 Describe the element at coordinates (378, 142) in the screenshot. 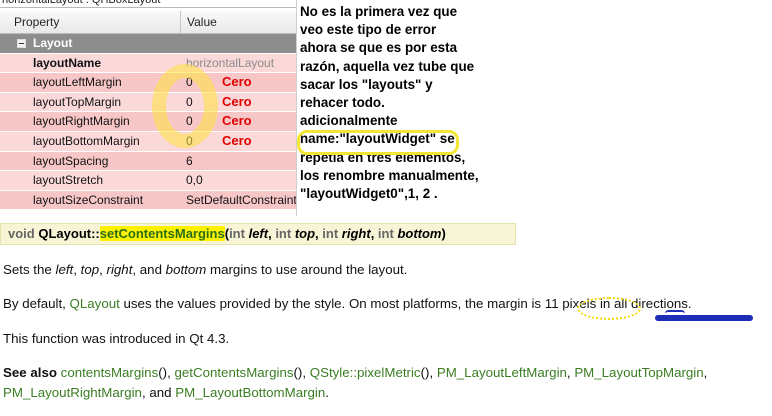

I see `name-highlight-annotation` at that location.